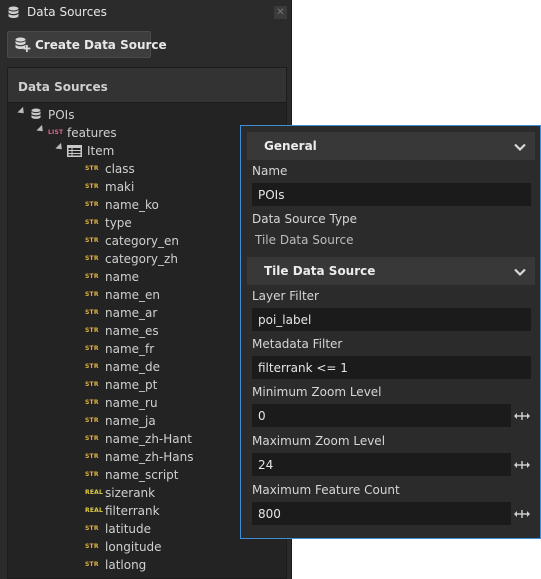  Describe the element at coordinates (304, 240) in the screenshot. I see `data-source-type-value: Tile Data Source` at that location.